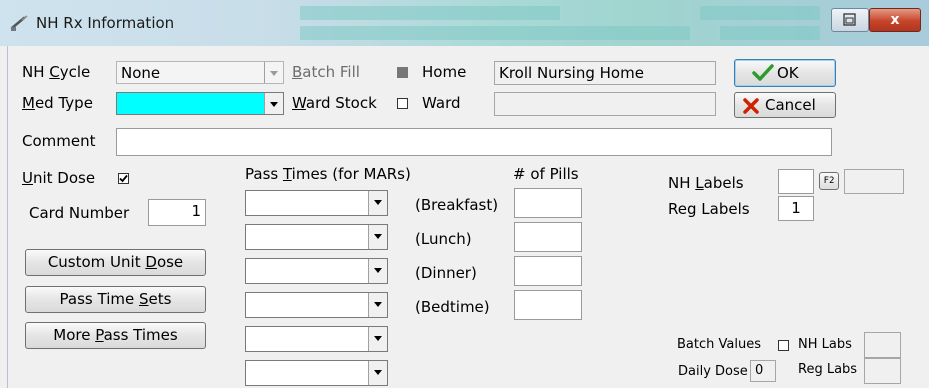 This screenshot has width=929, height=388. Describe the element at coordinates (548, 237) in the screenshot. I see `pills-field-lunch` at that location.